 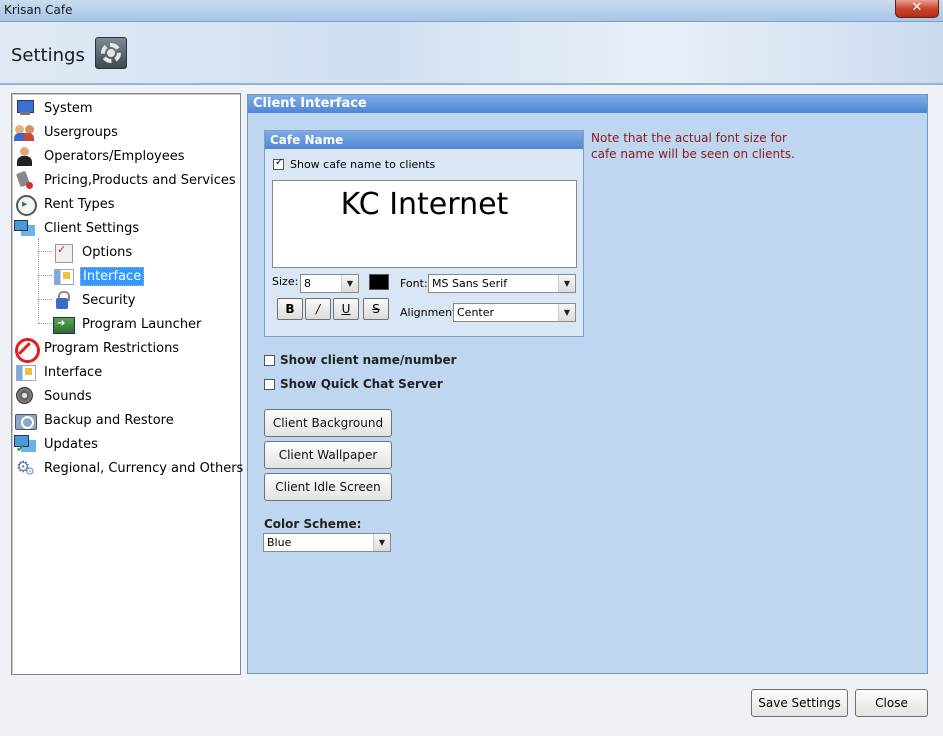 What do you see at coordinates (368, 360) in the screenshot?
I see `show-client-name-label: Show client name/number` at bounding box center [368, 360].